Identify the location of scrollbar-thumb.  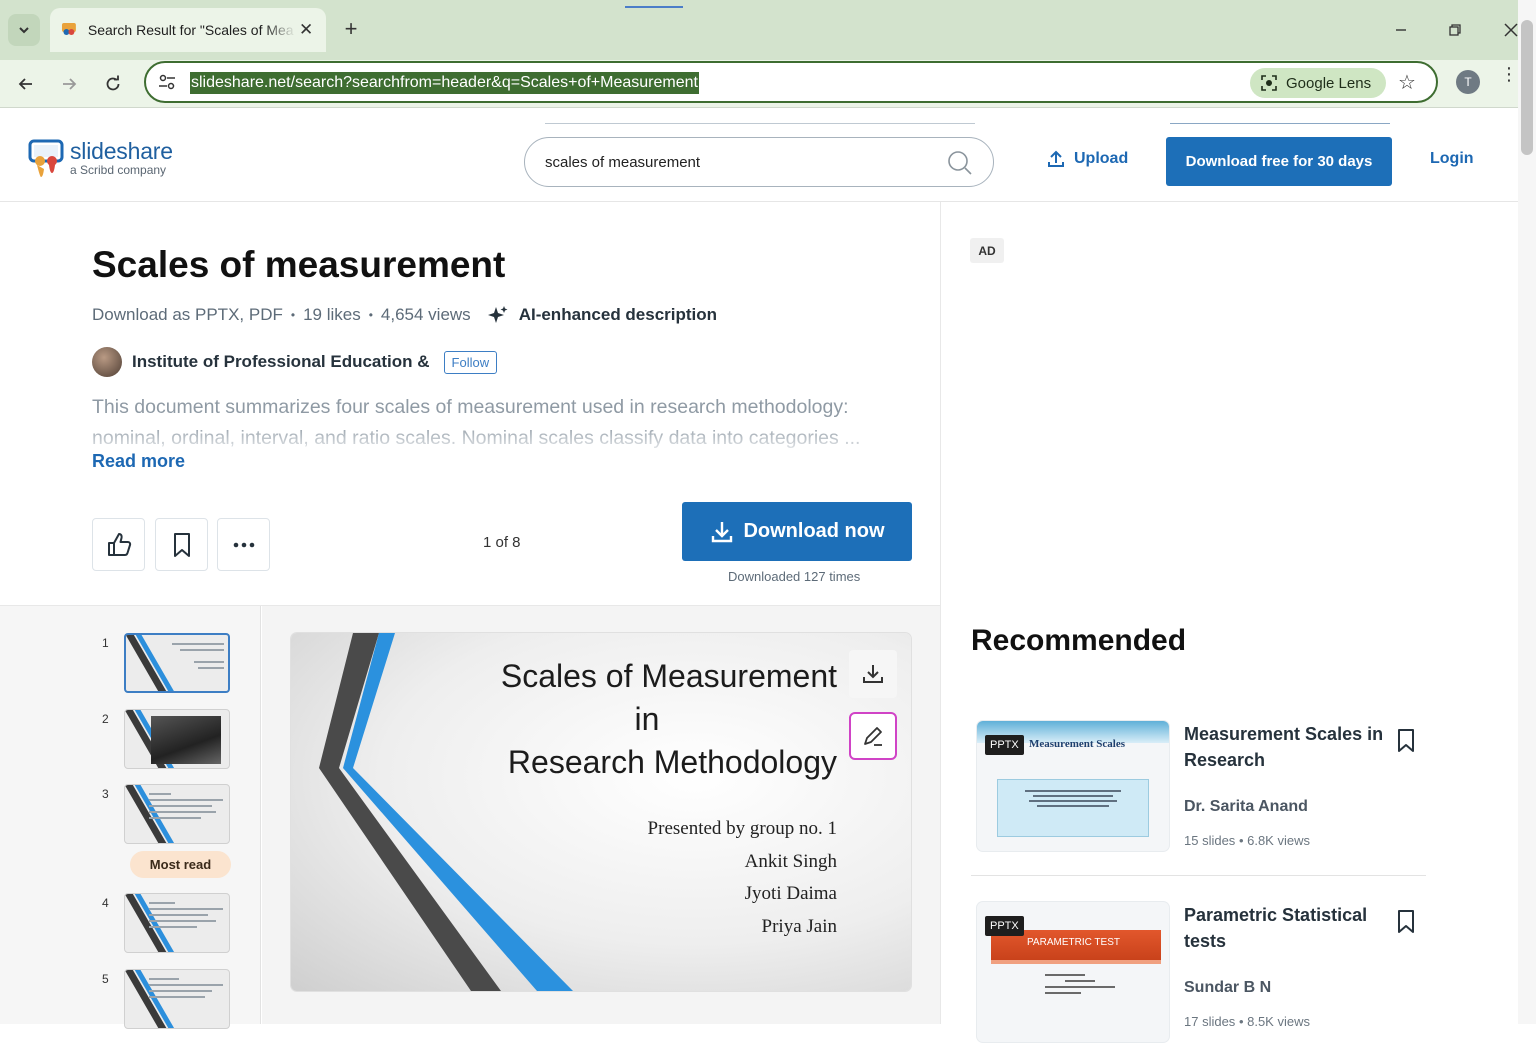
(1527, 87).